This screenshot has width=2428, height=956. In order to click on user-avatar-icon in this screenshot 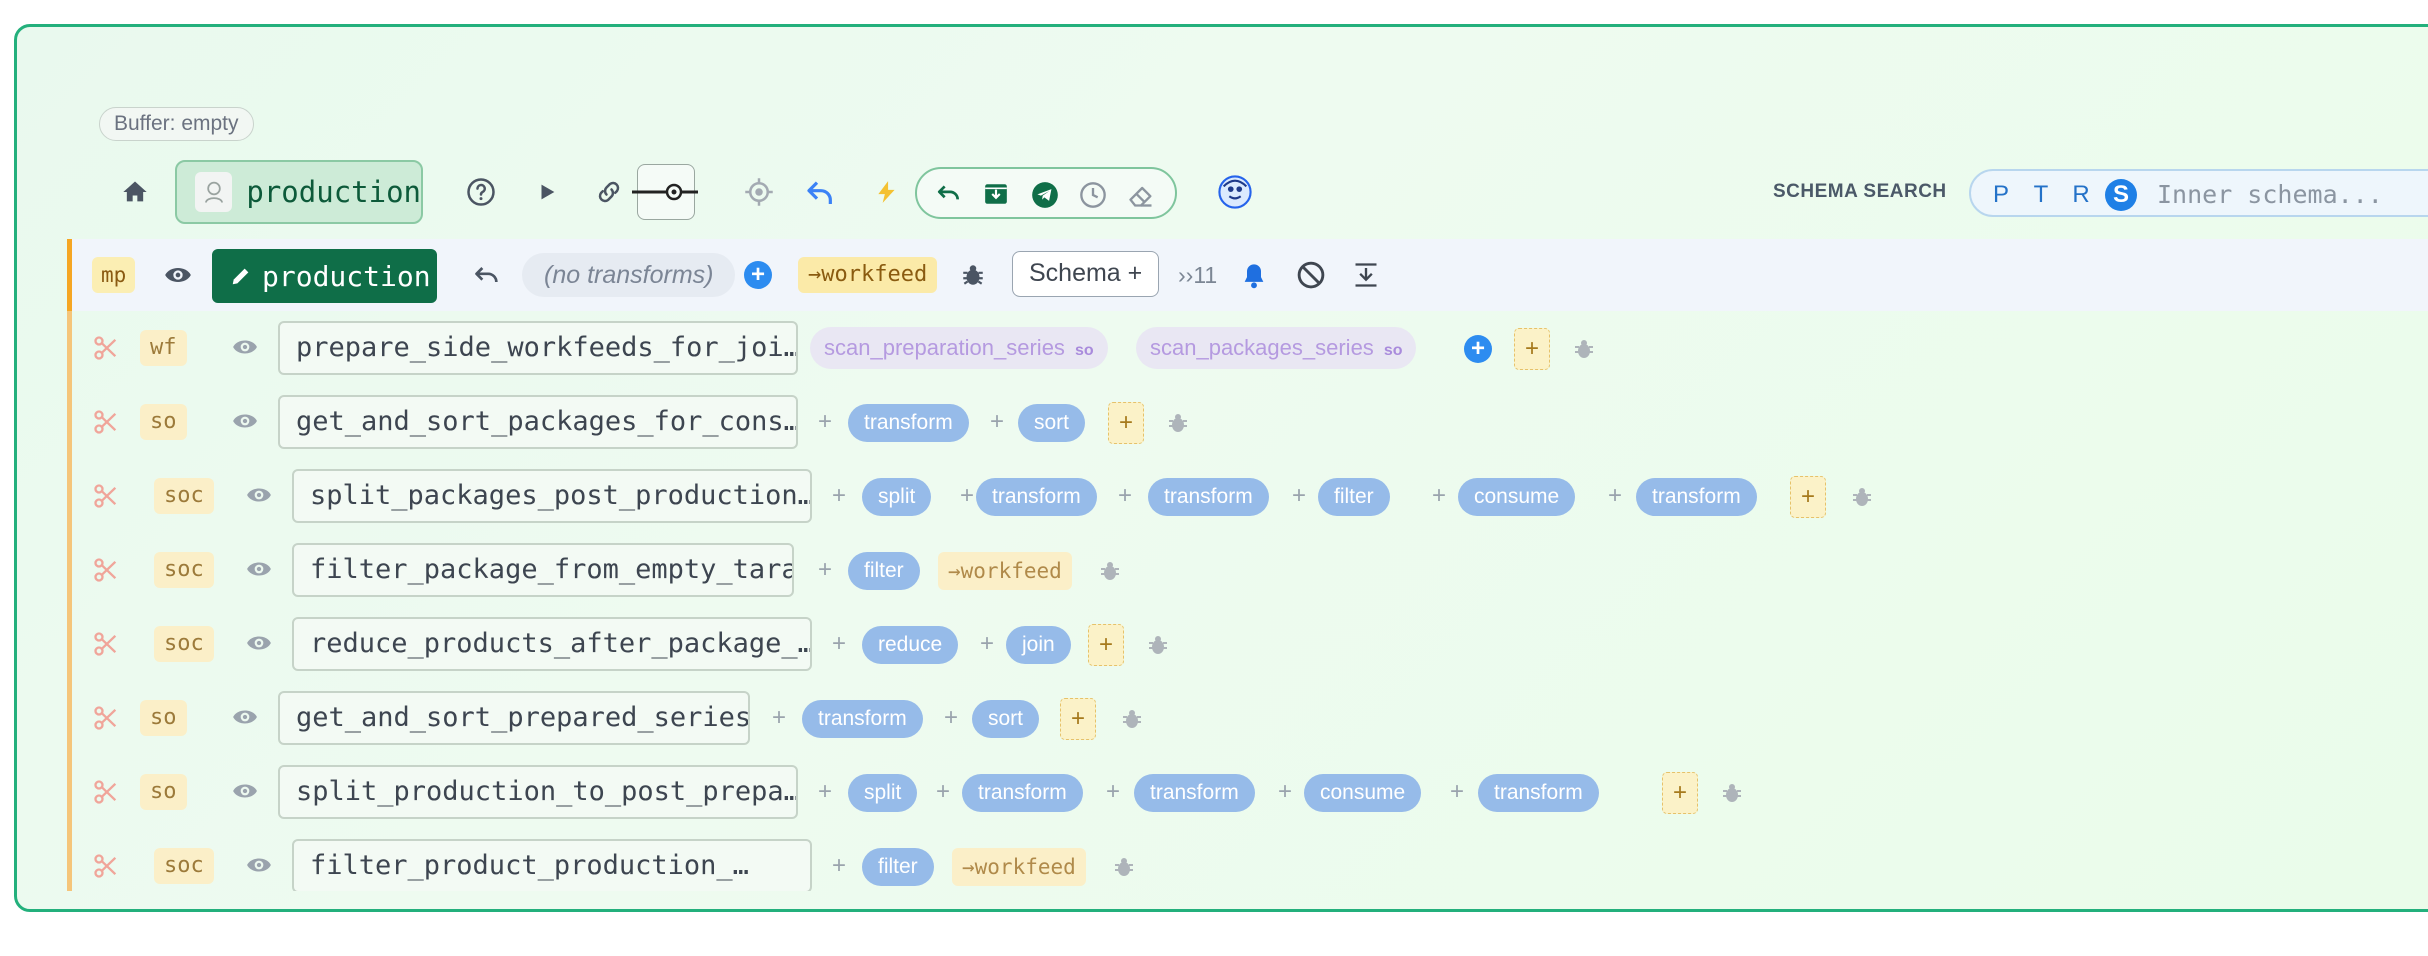, I will do `click(1235, 192)`.